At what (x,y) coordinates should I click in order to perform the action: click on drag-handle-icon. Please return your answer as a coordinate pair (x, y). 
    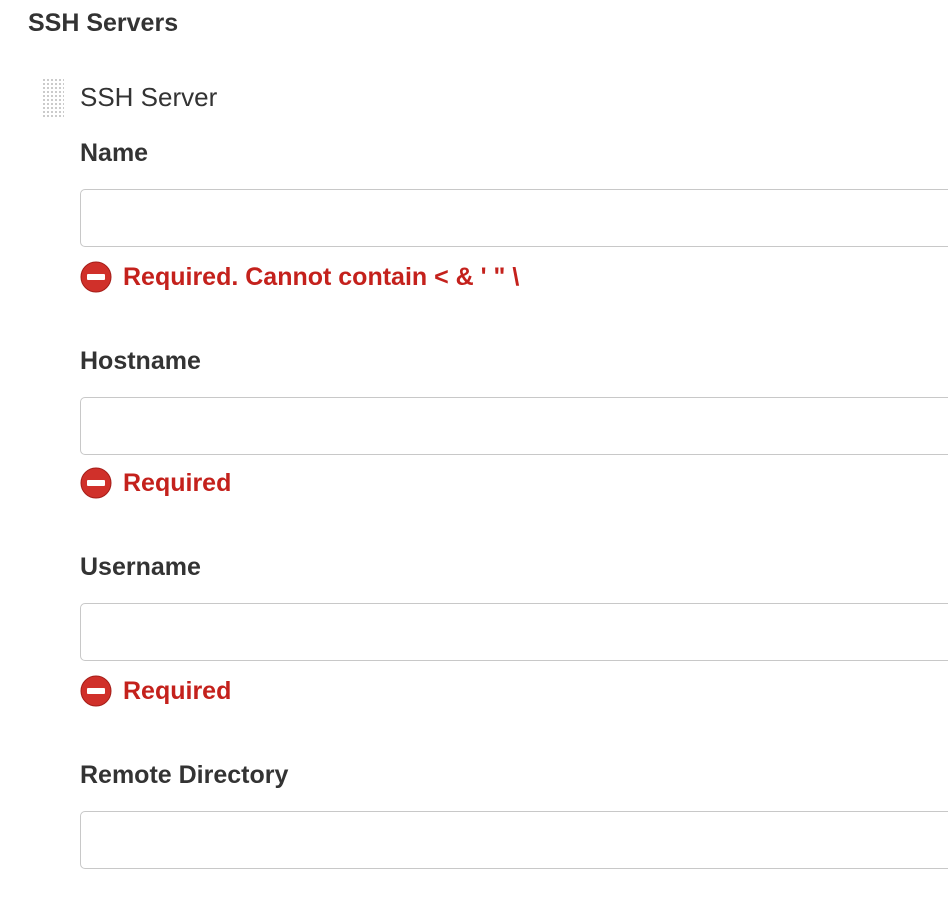
    Looking at the image, I should click on (53, 98).